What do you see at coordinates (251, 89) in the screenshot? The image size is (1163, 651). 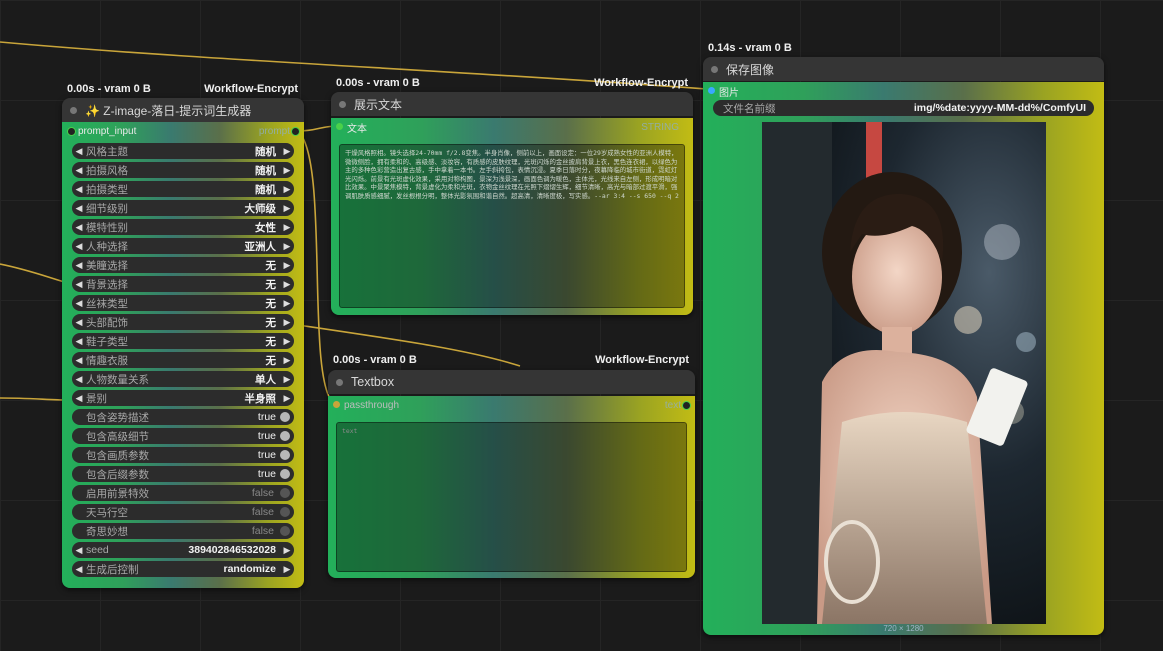 I see `node1-tag: Workflow-Encrypt` at bounding box center [251, 89].